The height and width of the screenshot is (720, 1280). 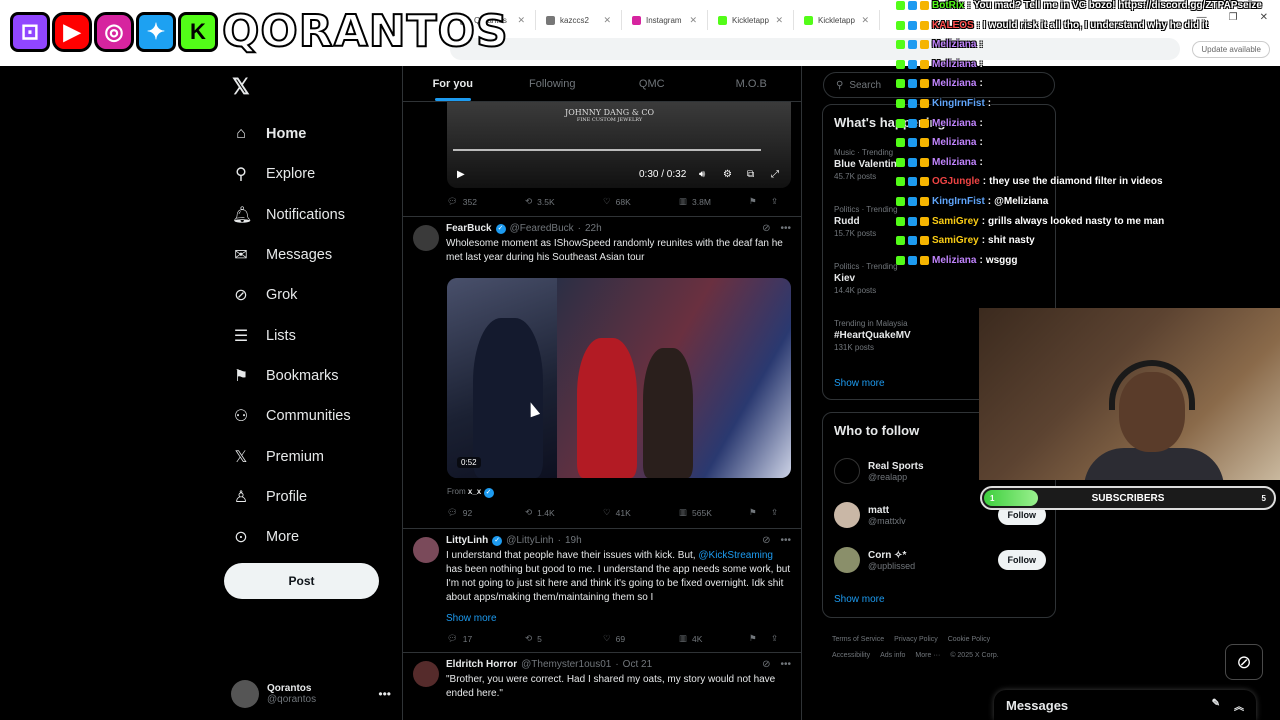 I want to click on tab-qmc: QMC, so click(x=652, y=83).